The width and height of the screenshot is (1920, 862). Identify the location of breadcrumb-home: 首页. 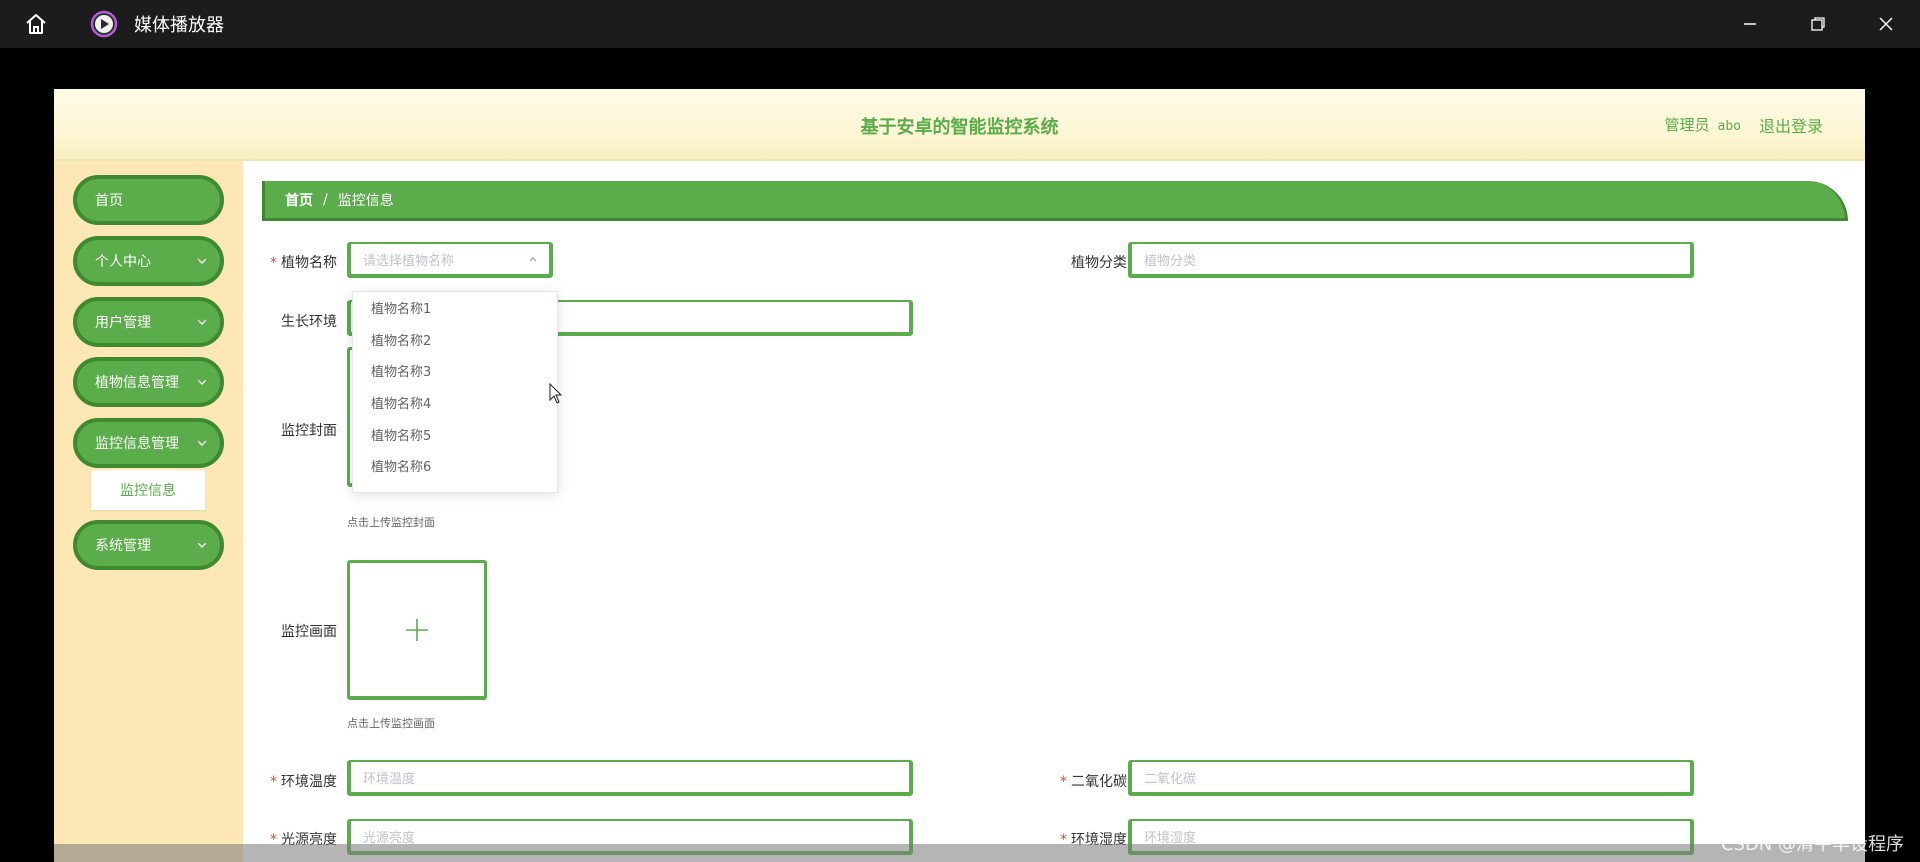
(299, 200).